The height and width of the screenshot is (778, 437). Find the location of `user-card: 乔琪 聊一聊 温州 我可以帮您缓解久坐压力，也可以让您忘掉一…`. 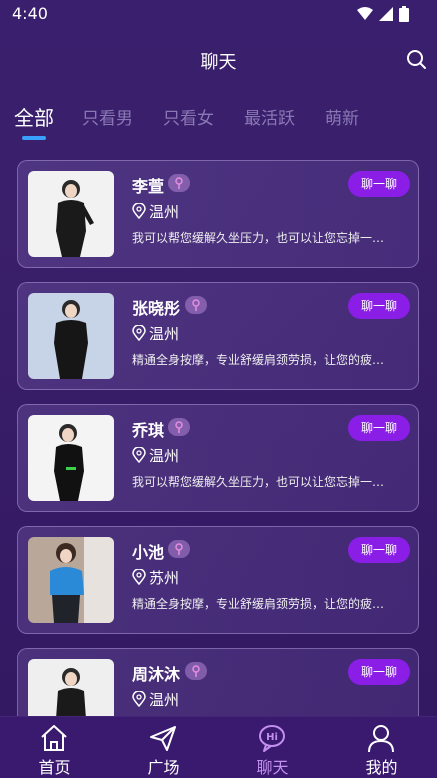

user-card: 乔琪 聊一聊 温州 我可以帮您缓解久坐压力，也可以让您忘掉一… is located at coordinates (218, 458).